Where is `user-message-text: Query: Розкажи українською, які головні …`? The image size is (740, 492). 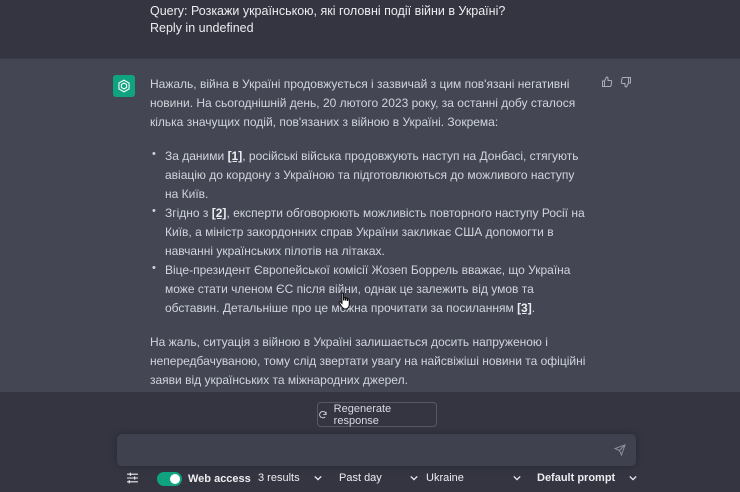
user-message-text: Query: Розкажи українською, які головні … is located at coordinates (327, 20).